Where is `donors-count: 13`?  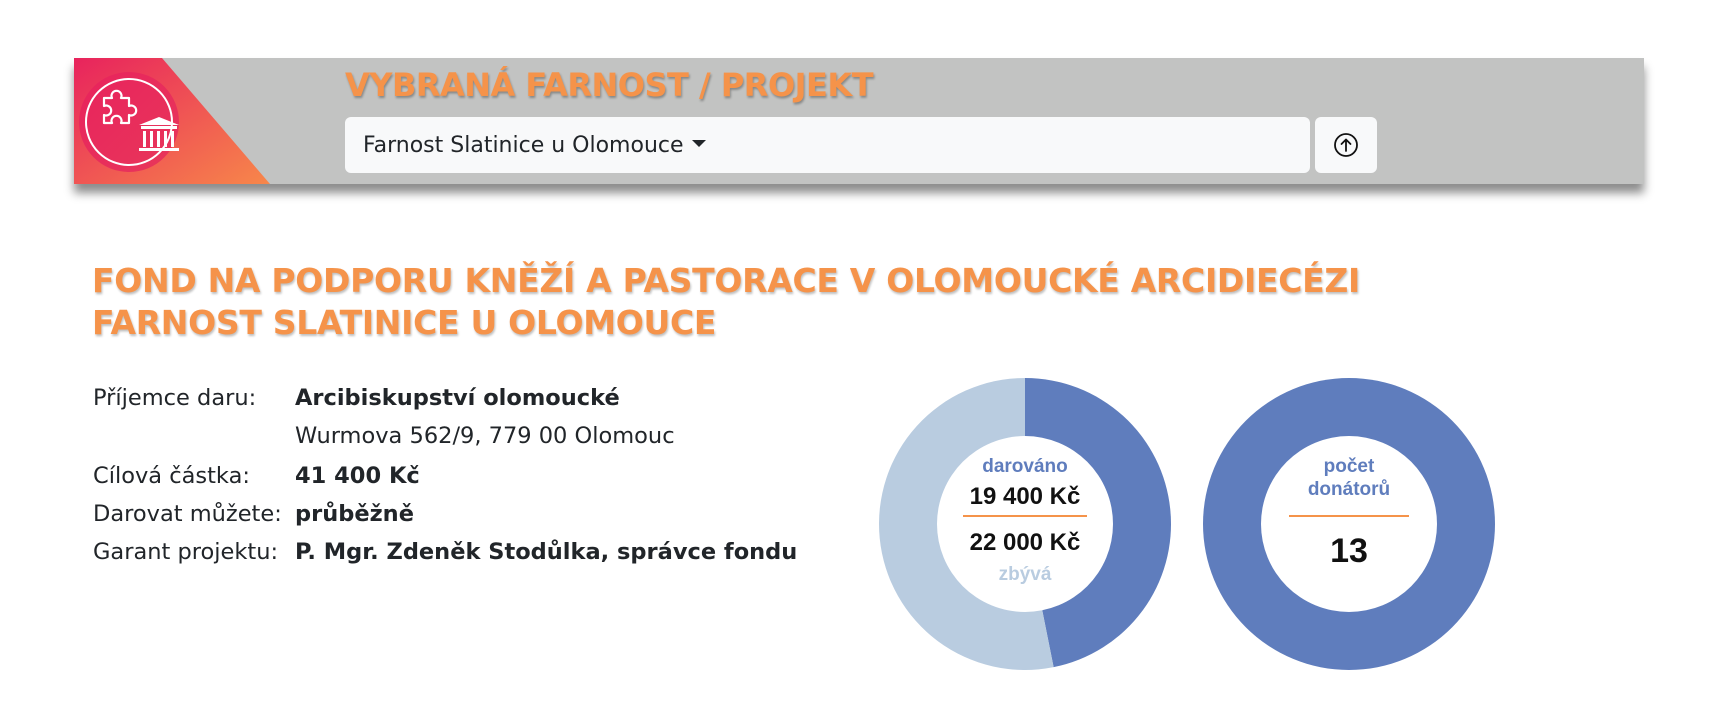 donors-count: 13 is located at coordinates (1349, 551).